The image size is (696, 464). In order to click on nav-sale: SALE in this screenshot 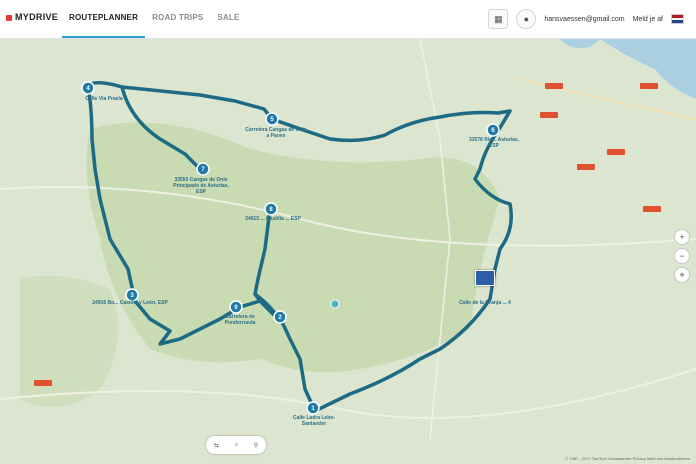, I will do `click(228, 18)`.